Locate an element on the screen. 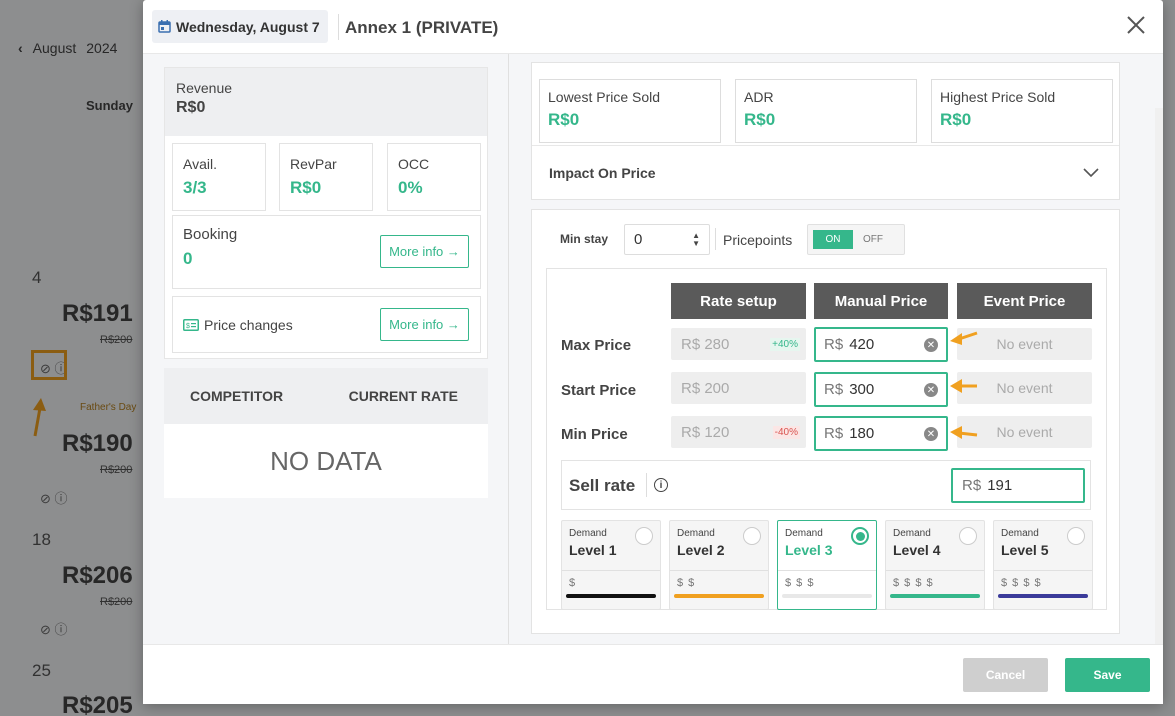 The width and height of the screenshot is (1175, 716). min-stay-stepper: 0 ▲ ▼ is located at coordinates (667, 239).